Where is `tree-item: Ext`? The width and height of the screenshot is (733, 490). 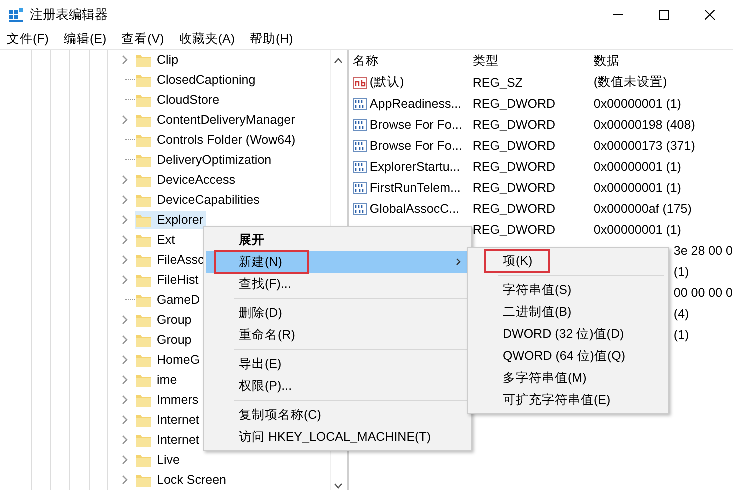 tree-item: Ext is located at coordinates (156, 240).